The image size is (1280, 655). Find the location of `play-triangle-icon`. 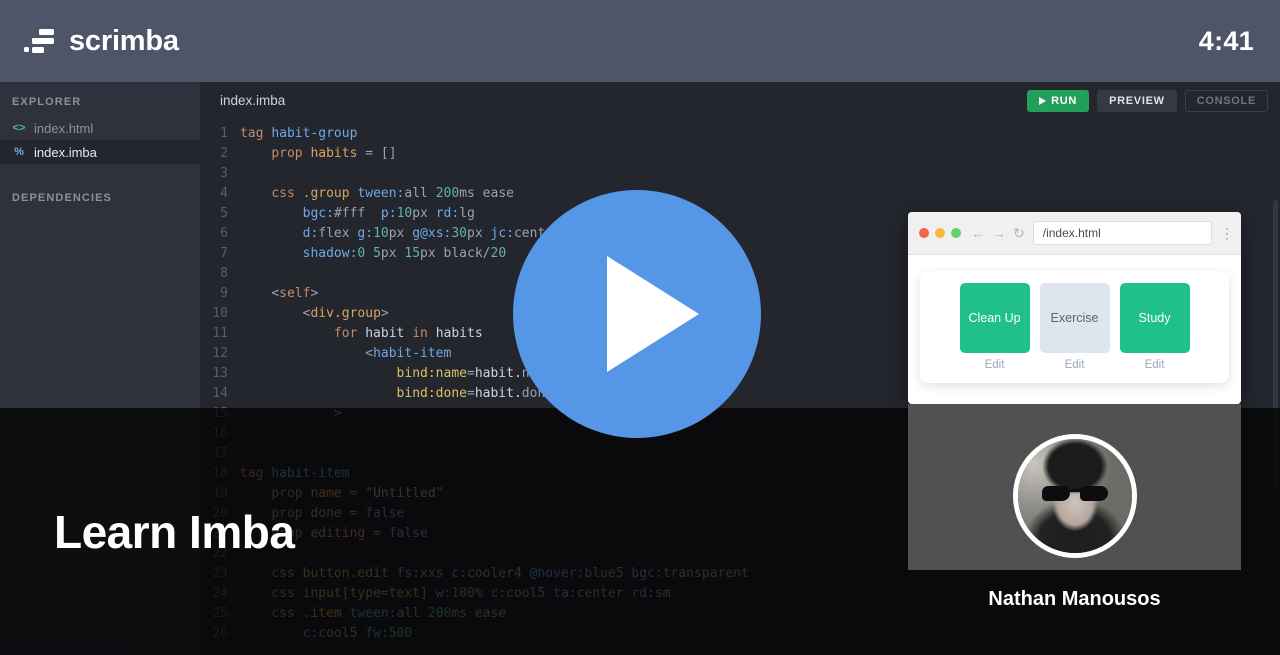

play-triangle-icon is located at coordinates (1043, 100).